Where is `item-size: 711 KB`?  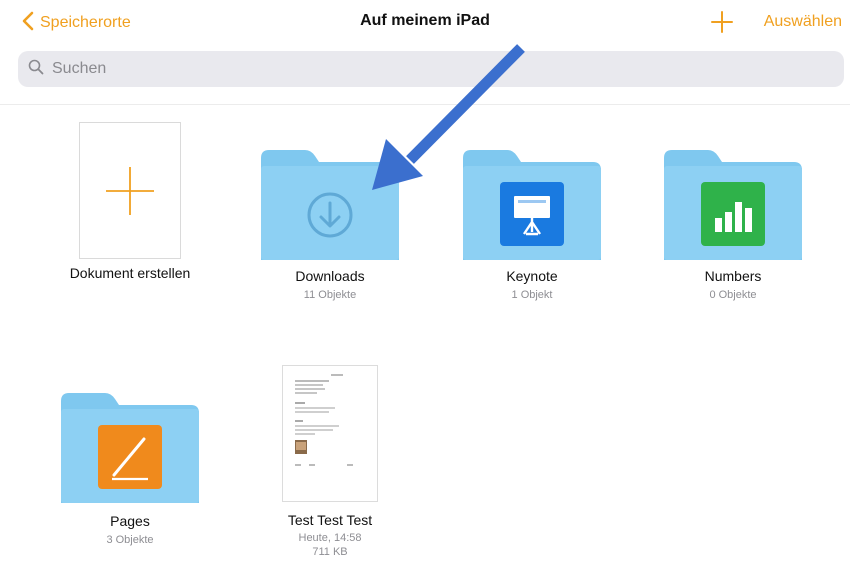 item-size: 711 KB is located at coordinates (330, 552).